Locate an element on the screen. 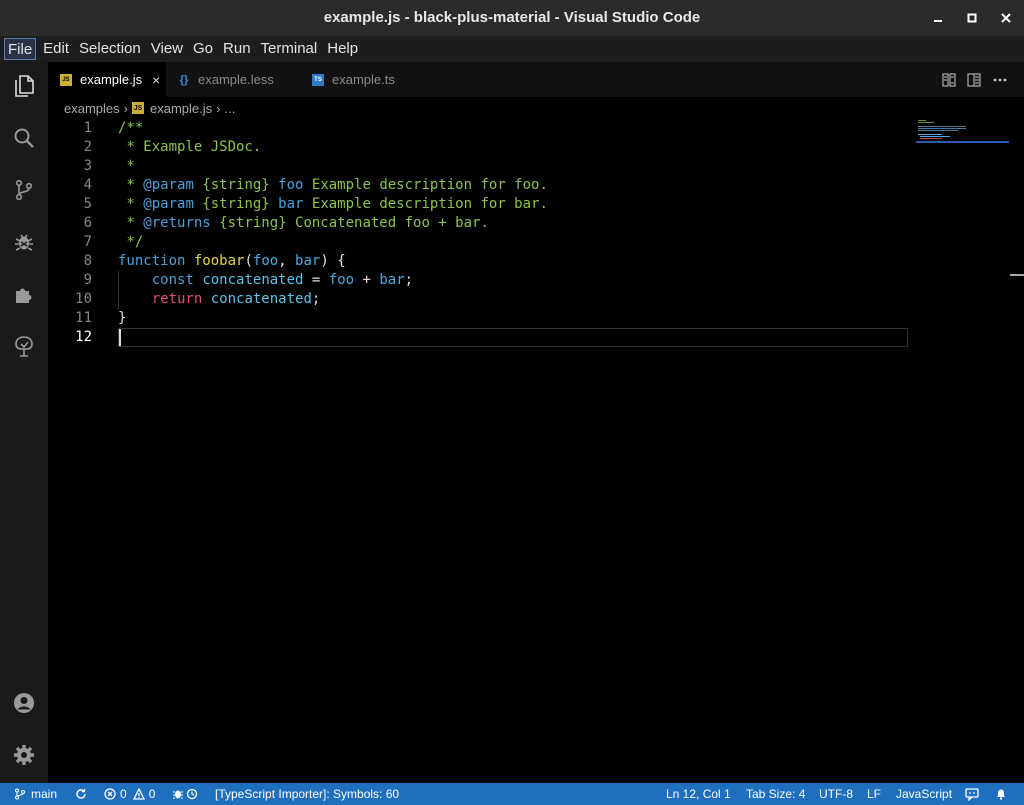 The width and height of the screenshot is (1024, 805). more-icon is located at coordinates (1000, 80).